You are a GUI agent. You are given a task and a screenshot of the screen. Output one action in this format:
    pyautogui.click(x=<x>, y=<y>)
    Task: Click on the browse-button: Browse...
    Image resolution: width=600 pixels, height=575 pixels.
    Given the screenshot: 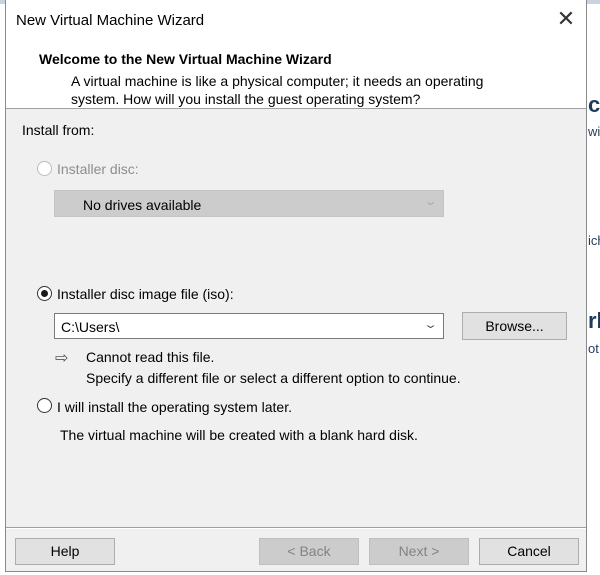 What is the action you would take?
    pyautogui.click(x=514, y=326)
    